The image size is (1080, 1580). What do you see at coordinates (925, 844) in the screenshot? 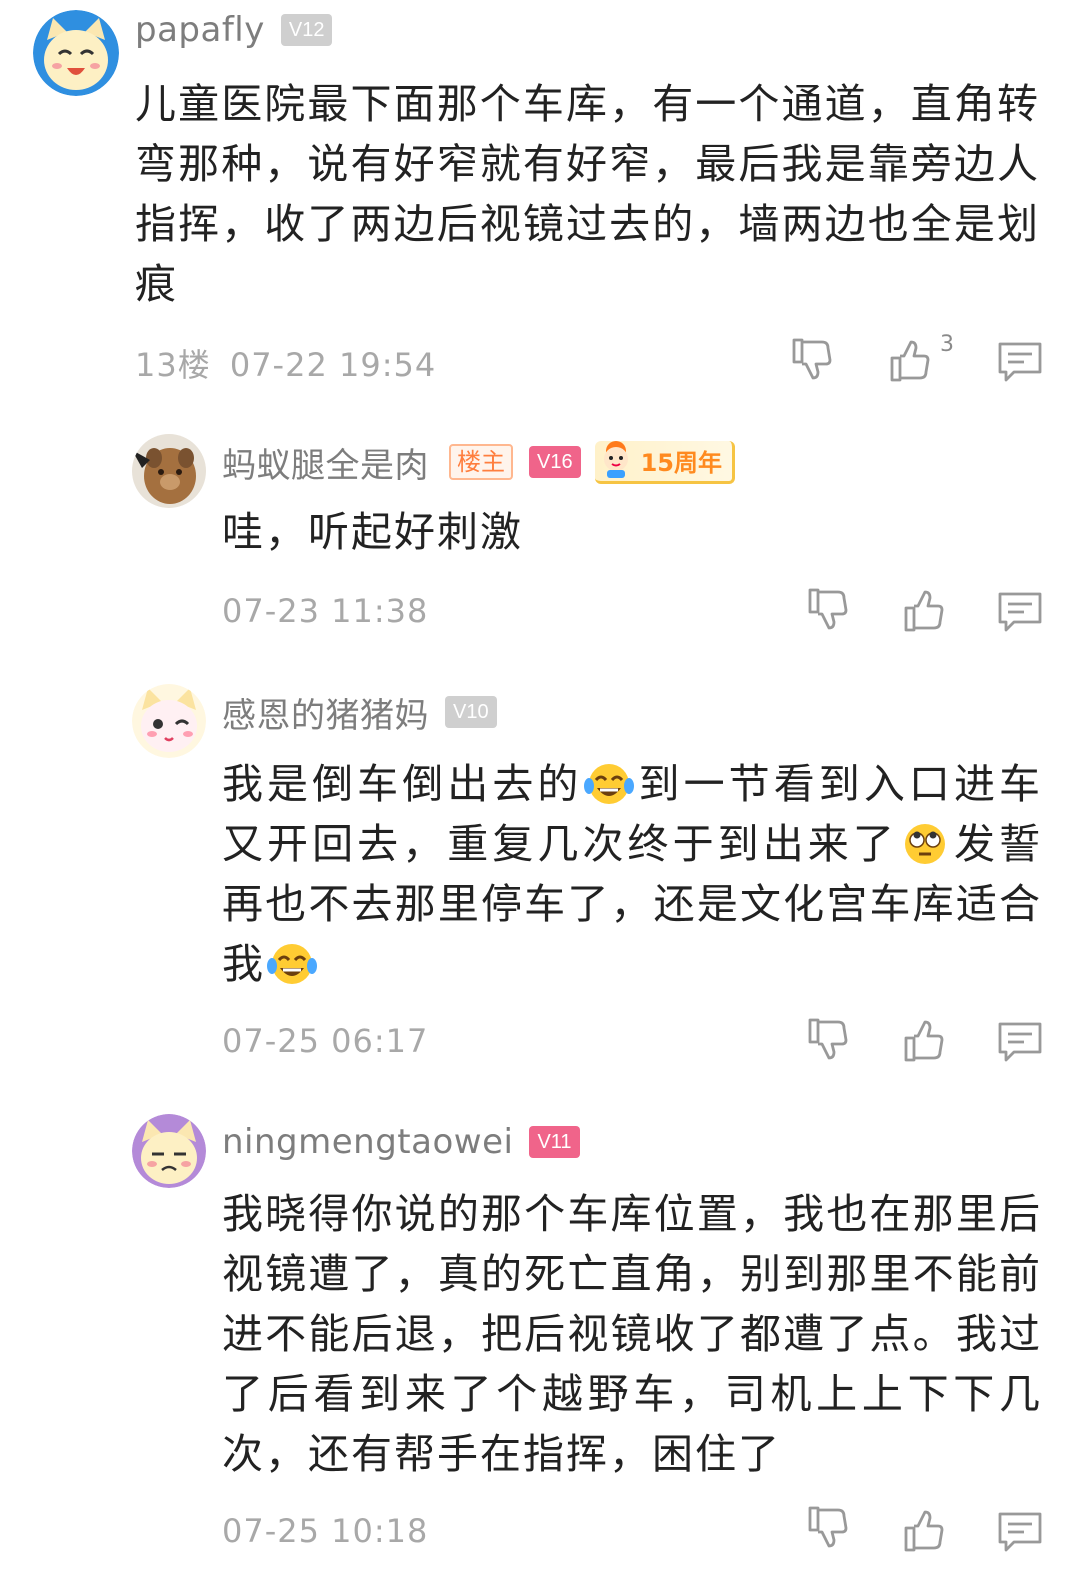
I see `eye-roll-emoji` at bounding box center [925, 844].